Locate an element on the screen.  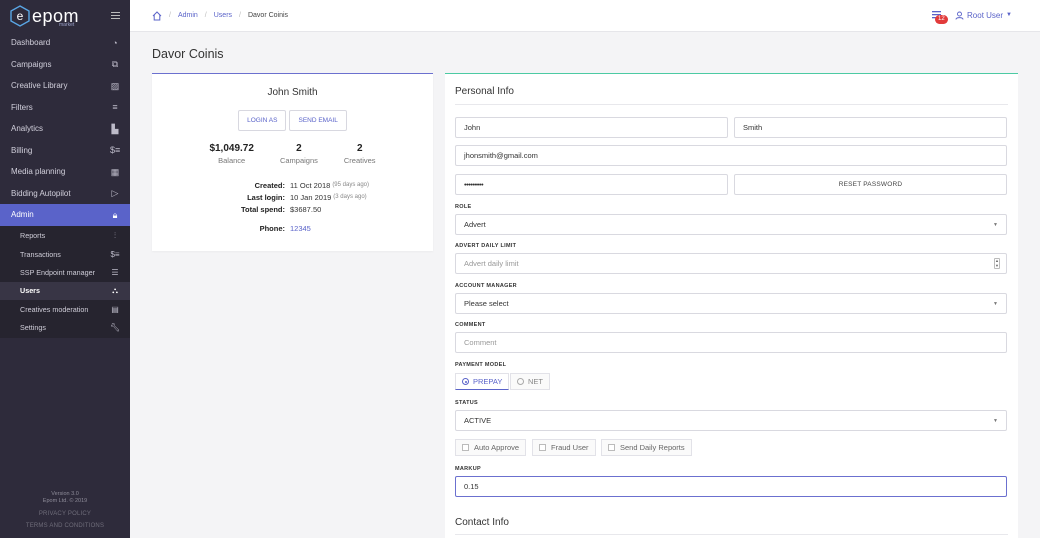
sidebar-item-creative-library: Creative Library ▨ is located at coordinates (65, 86).